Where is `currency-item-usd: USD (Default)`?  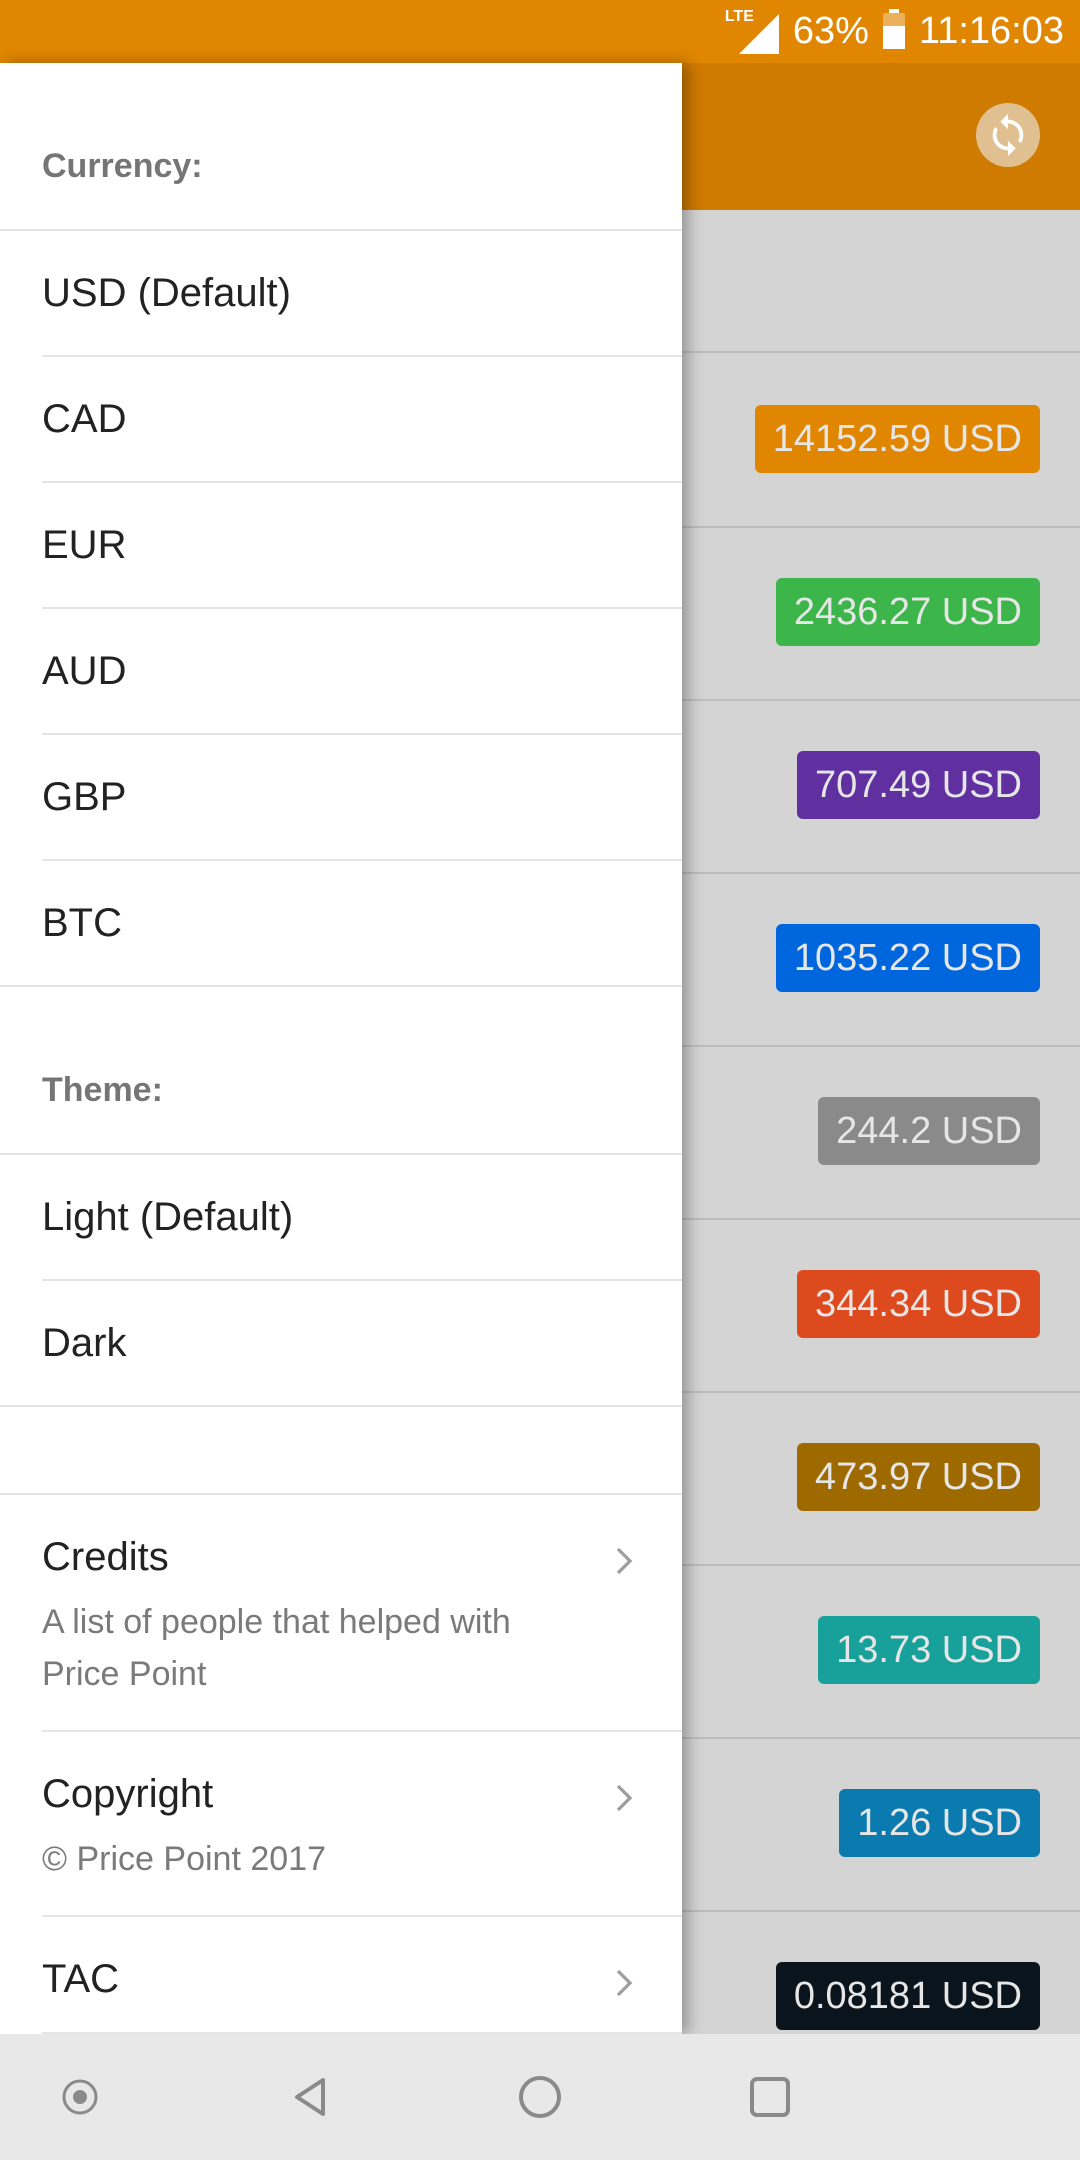
currency-item-usd: USD (Default) is located at coordinates (362, 294).